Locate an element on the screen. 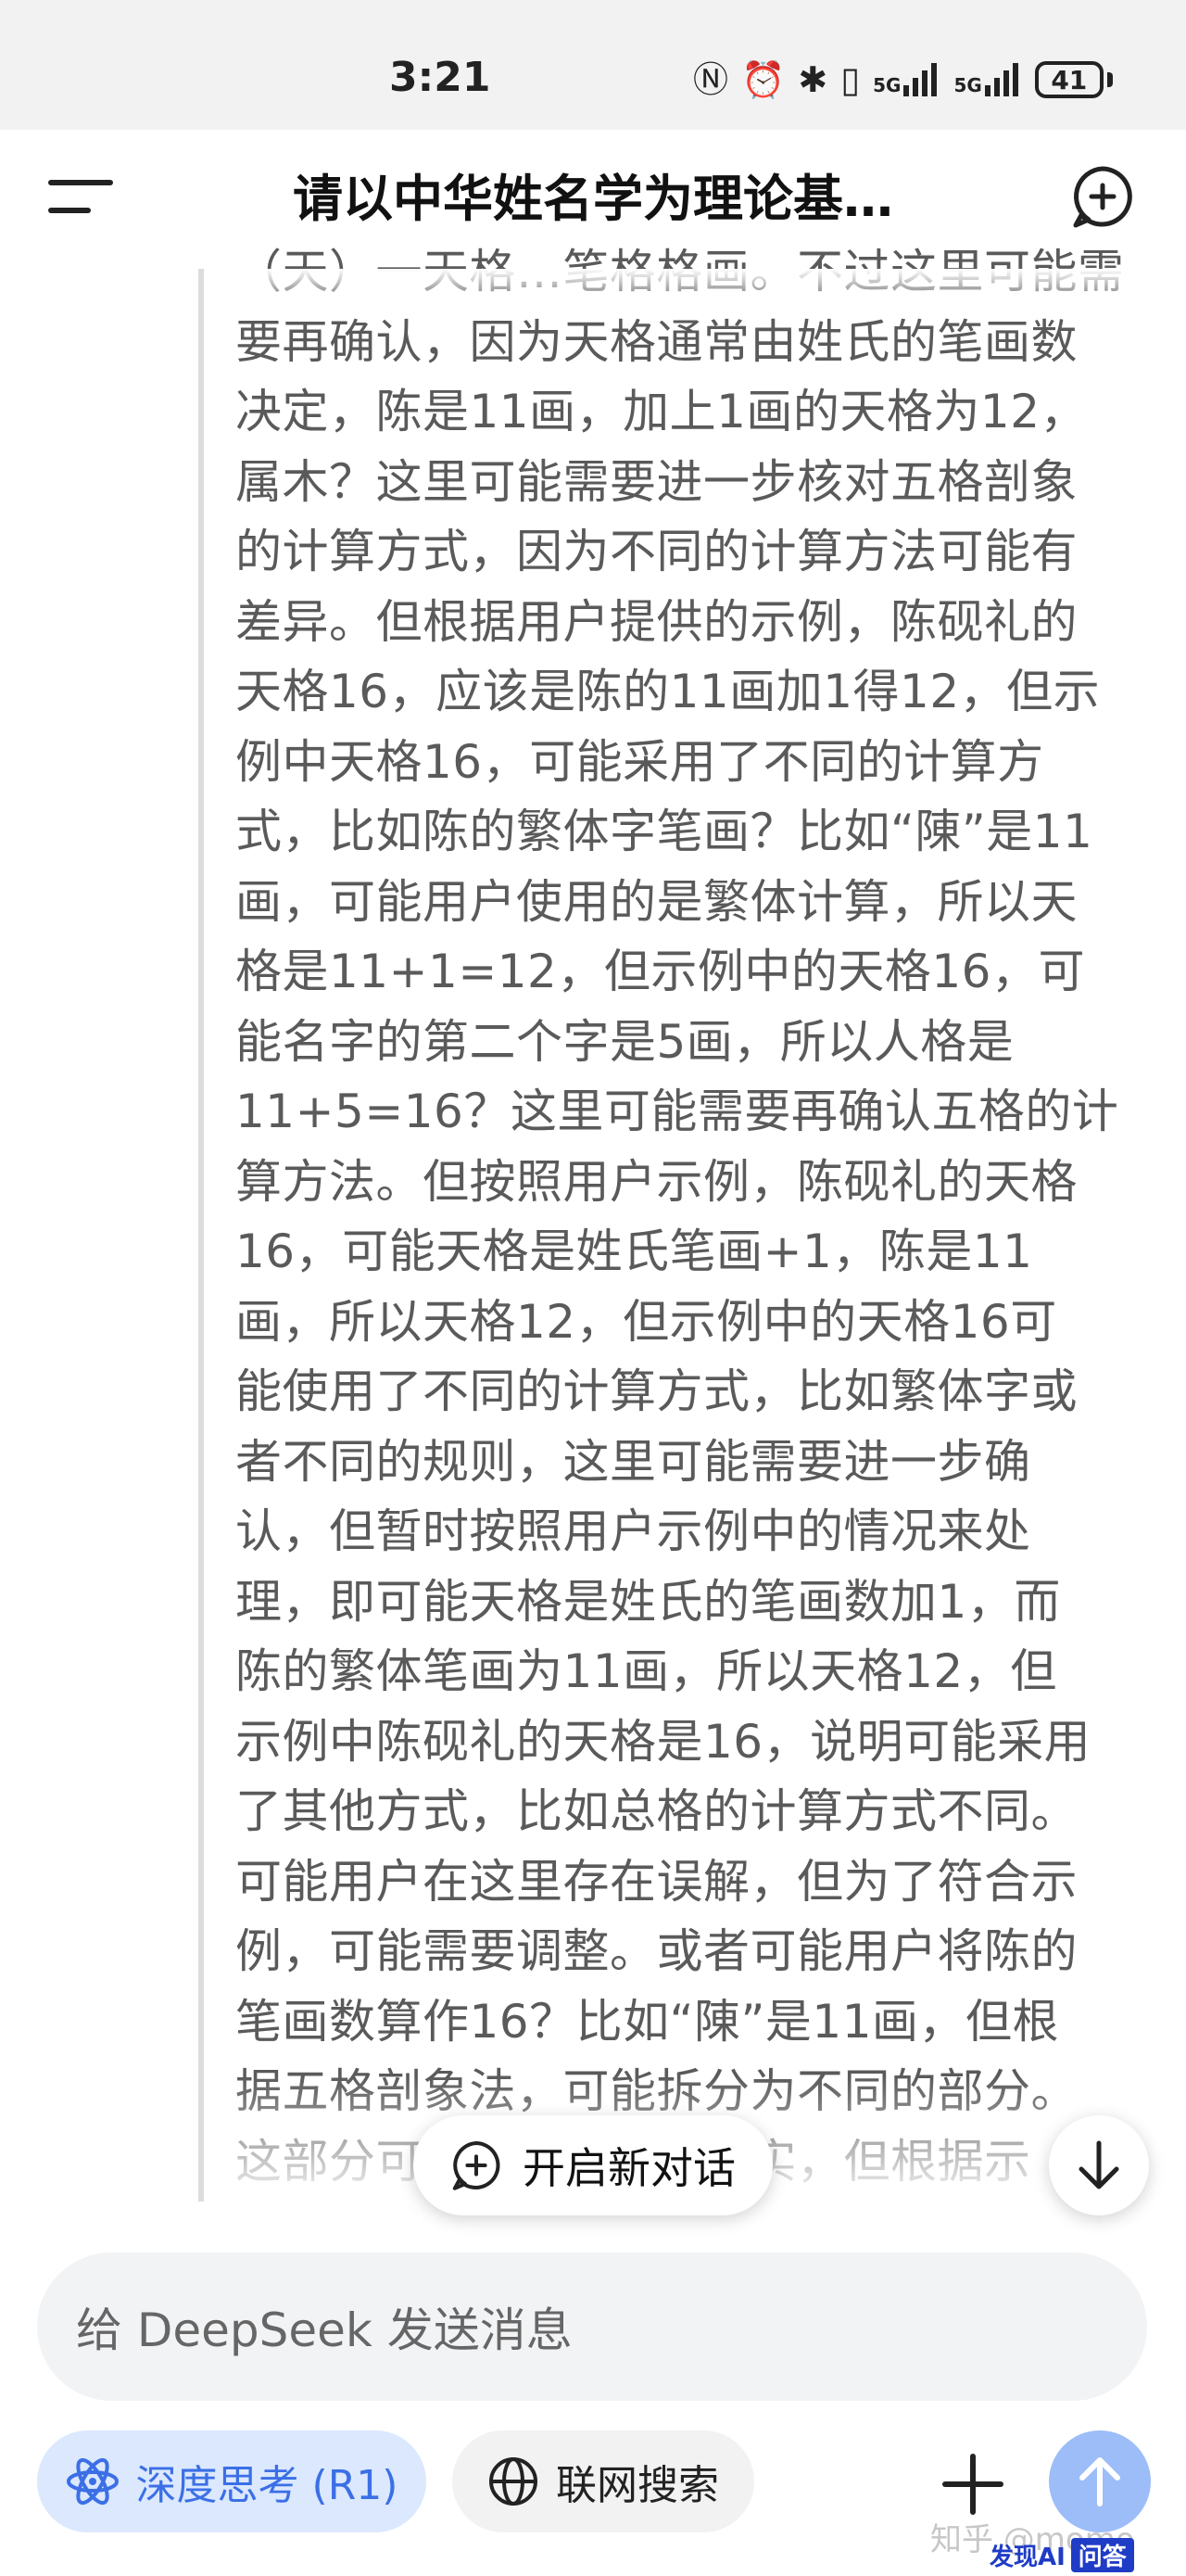  plus-icon is located at coordinates (972, 2484).